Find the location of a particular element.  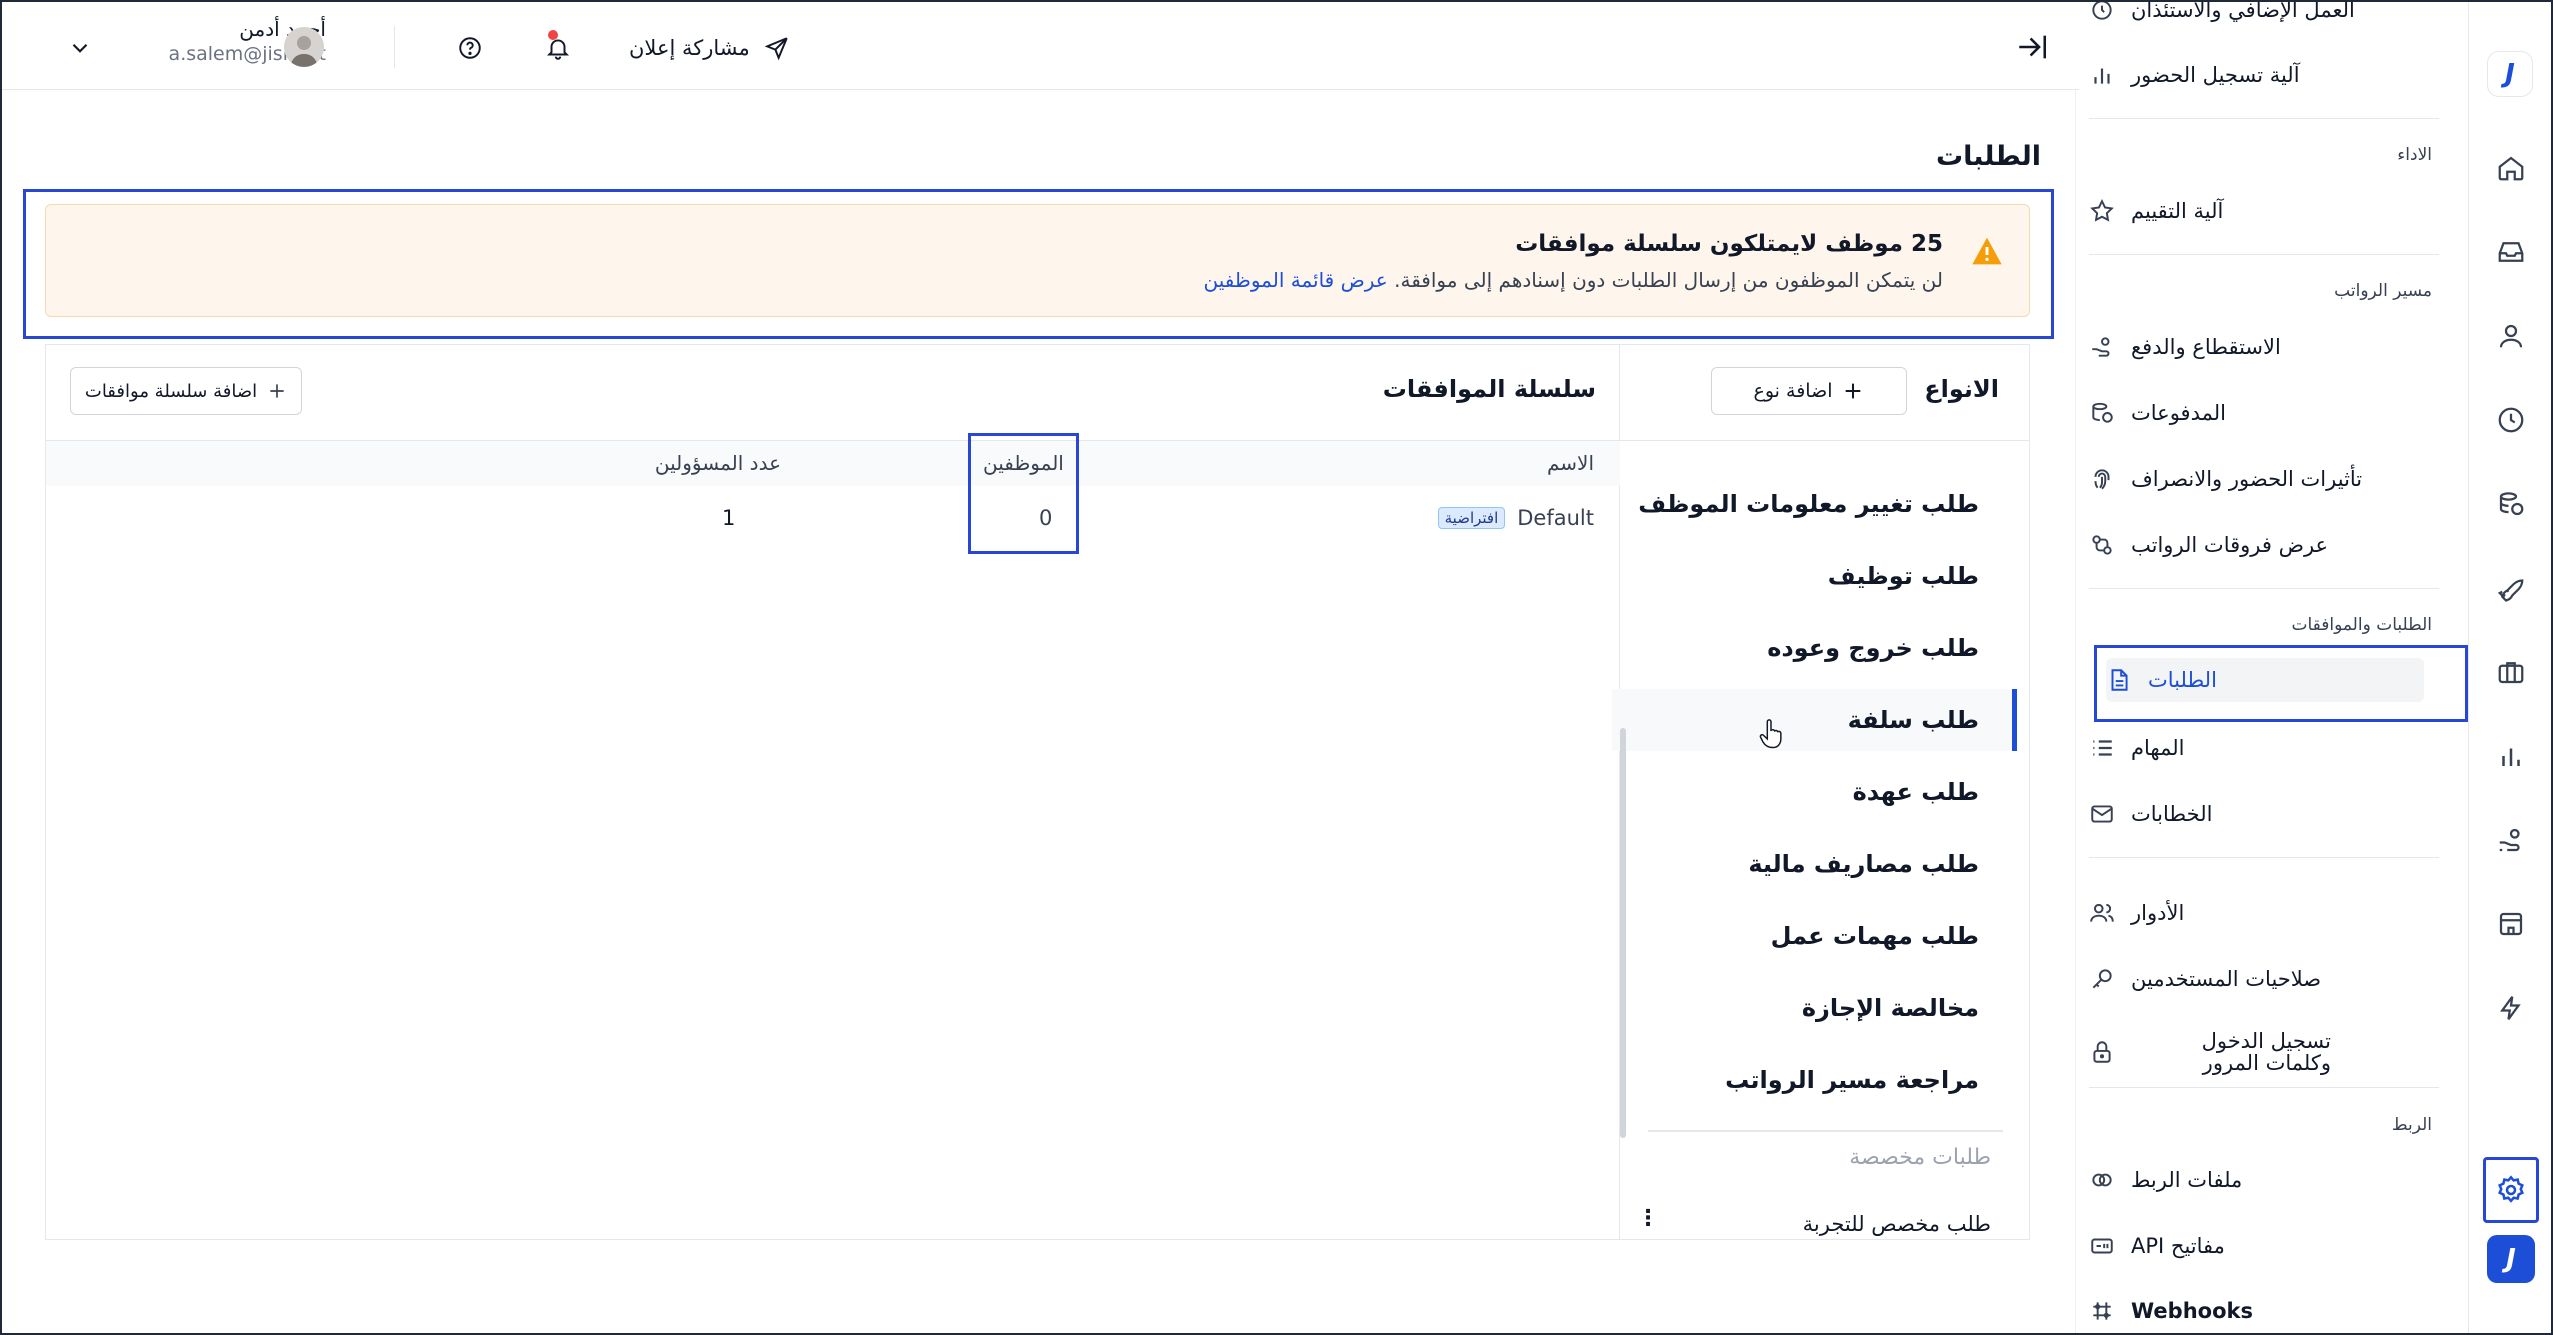

sidebar-item-login: تسجيل الدخول وكلمات المرور is located at coordinates (2264, 1052).